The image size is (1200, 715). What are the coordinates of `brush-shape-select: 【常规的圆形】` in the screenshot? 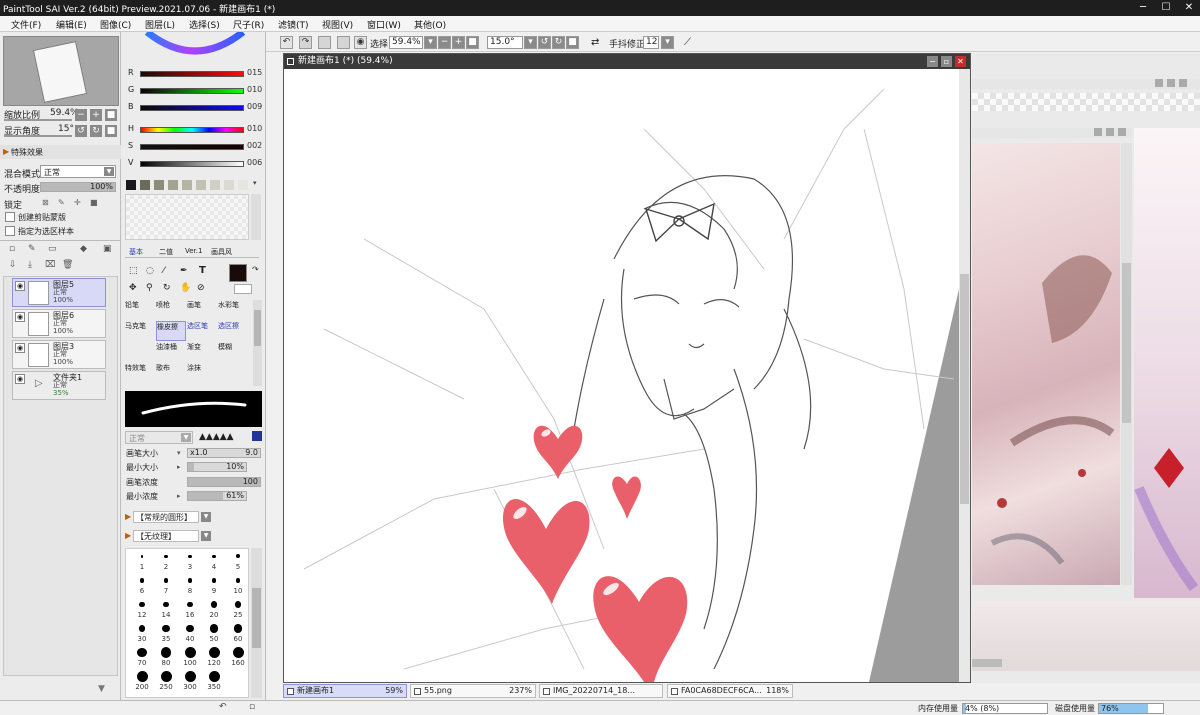 It's located at (166, 517).